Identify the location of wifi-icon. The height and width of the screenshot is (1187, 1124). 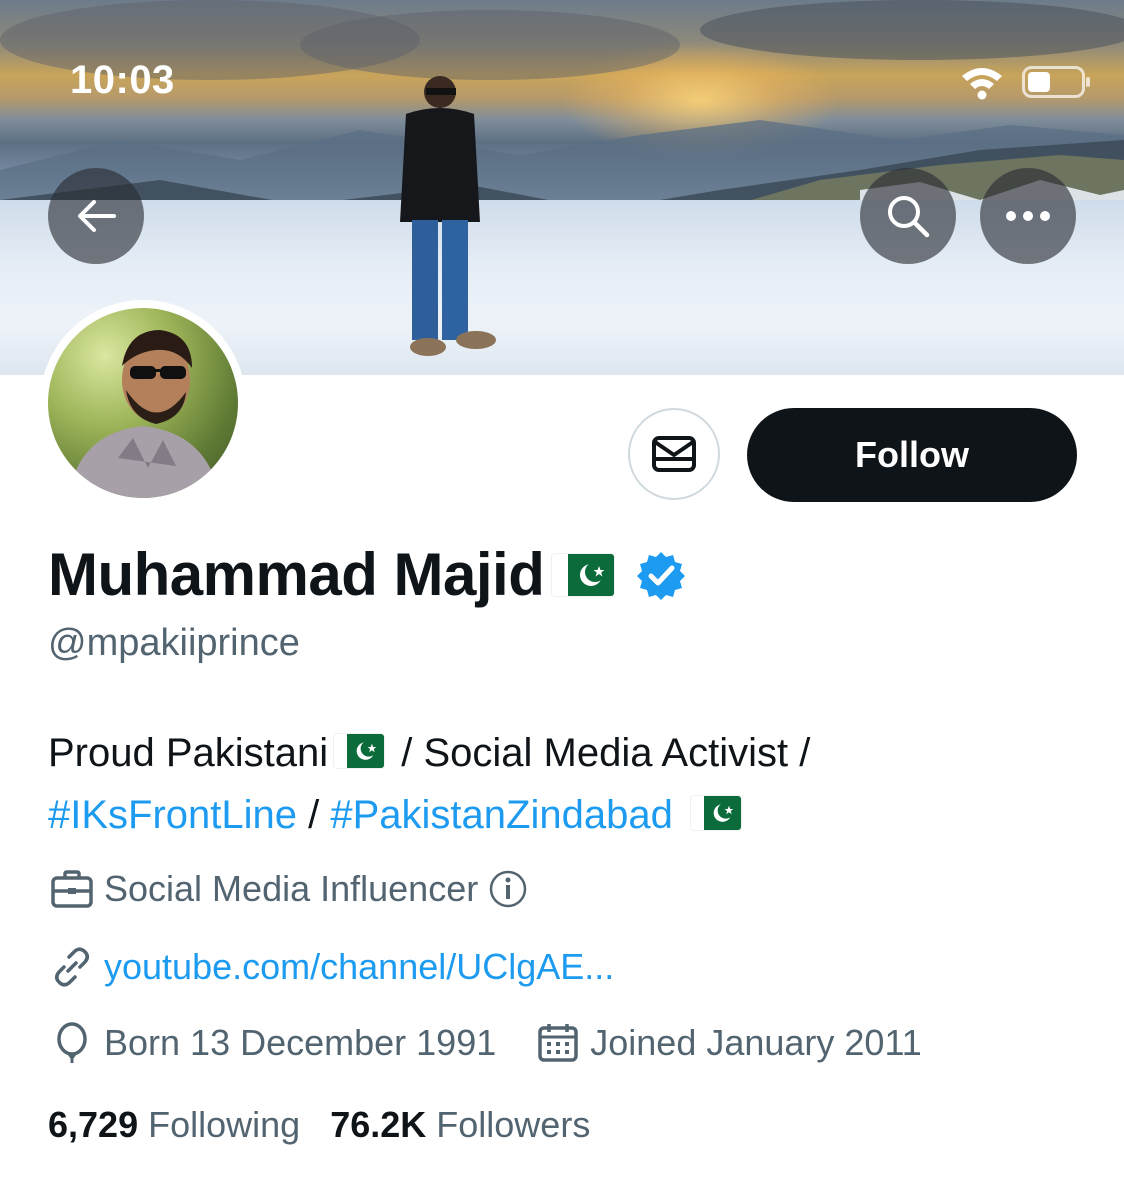
(982, 84).